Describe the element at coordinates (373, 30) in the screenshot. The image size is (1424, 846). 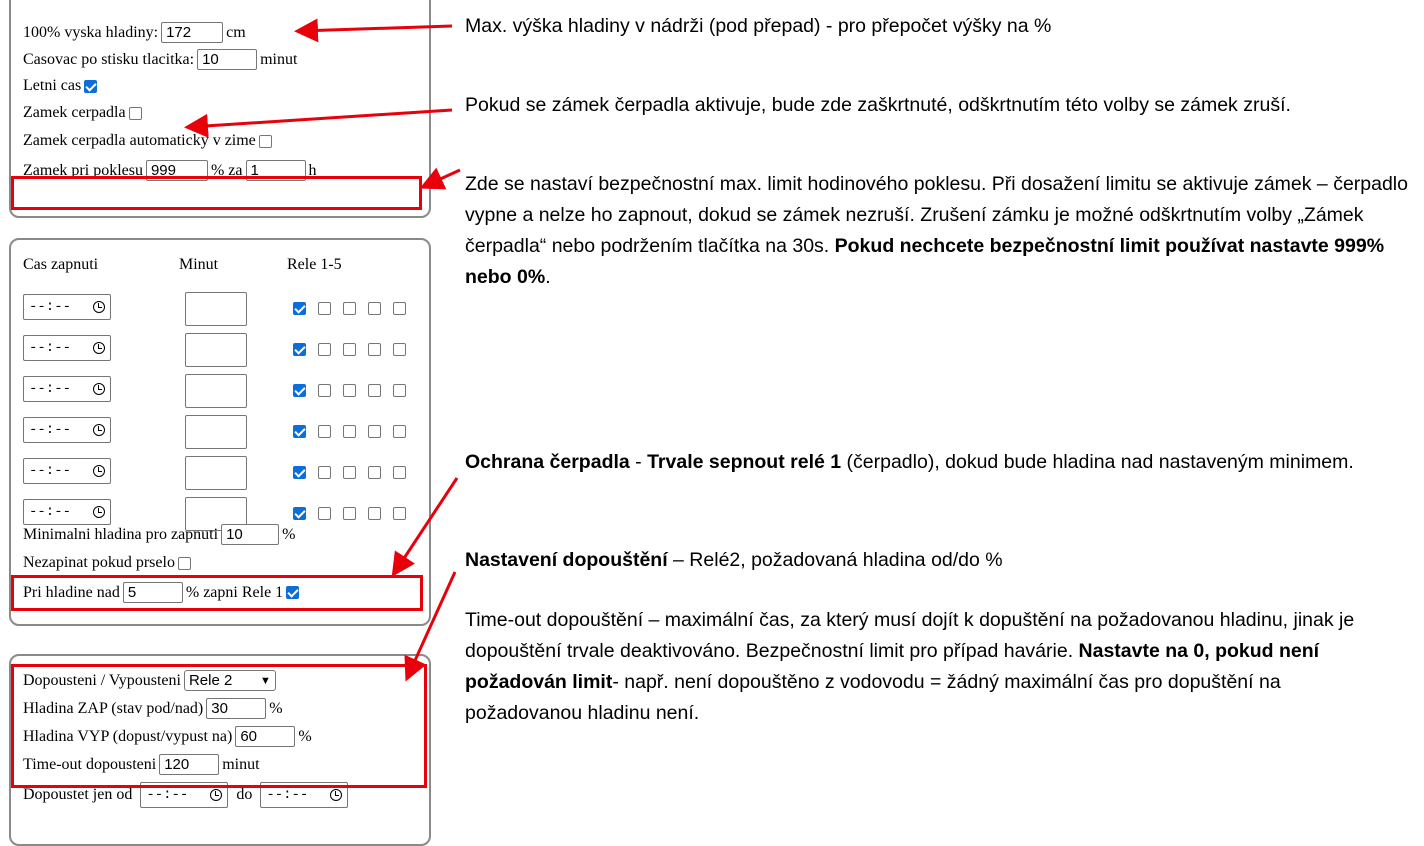
I see `arrow-max-level` at that location.